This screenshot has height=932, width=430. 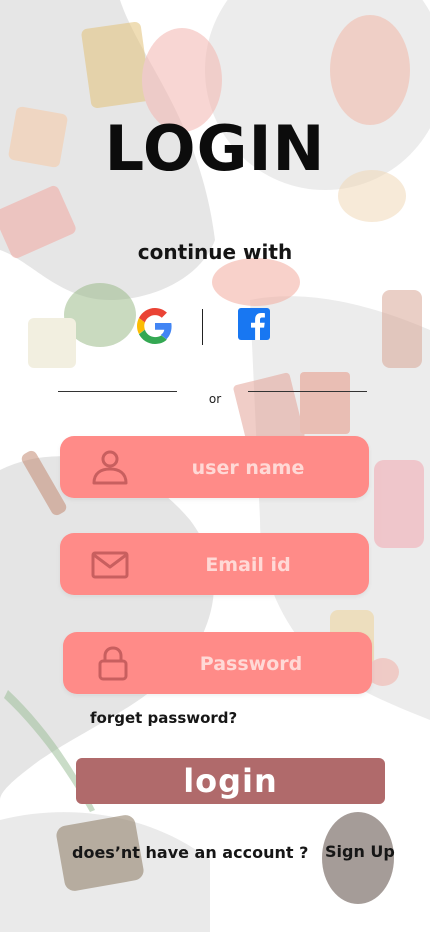 I want to click on mail-icon, so click(x=110, y=565).